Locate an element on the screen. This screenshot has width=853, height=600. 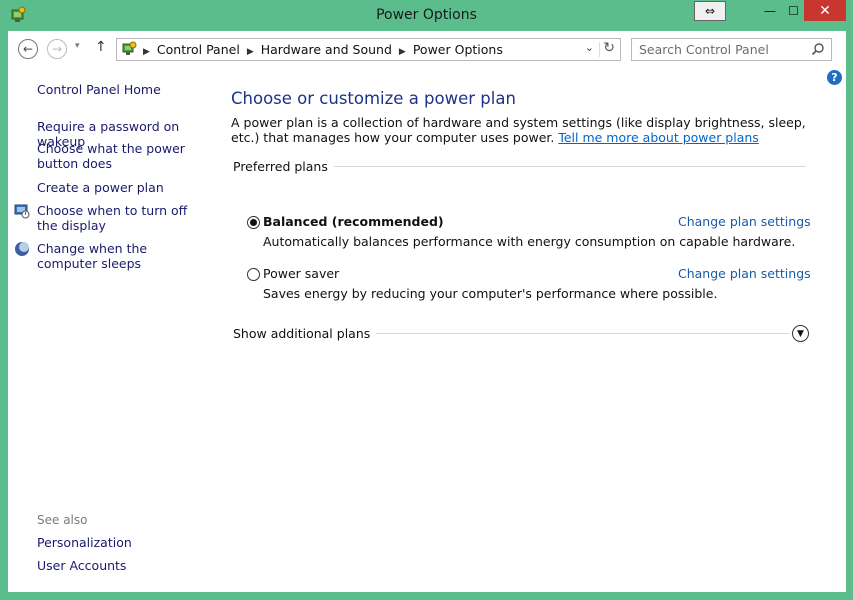
close-button: ✕ is located at coordinates (825, 10).